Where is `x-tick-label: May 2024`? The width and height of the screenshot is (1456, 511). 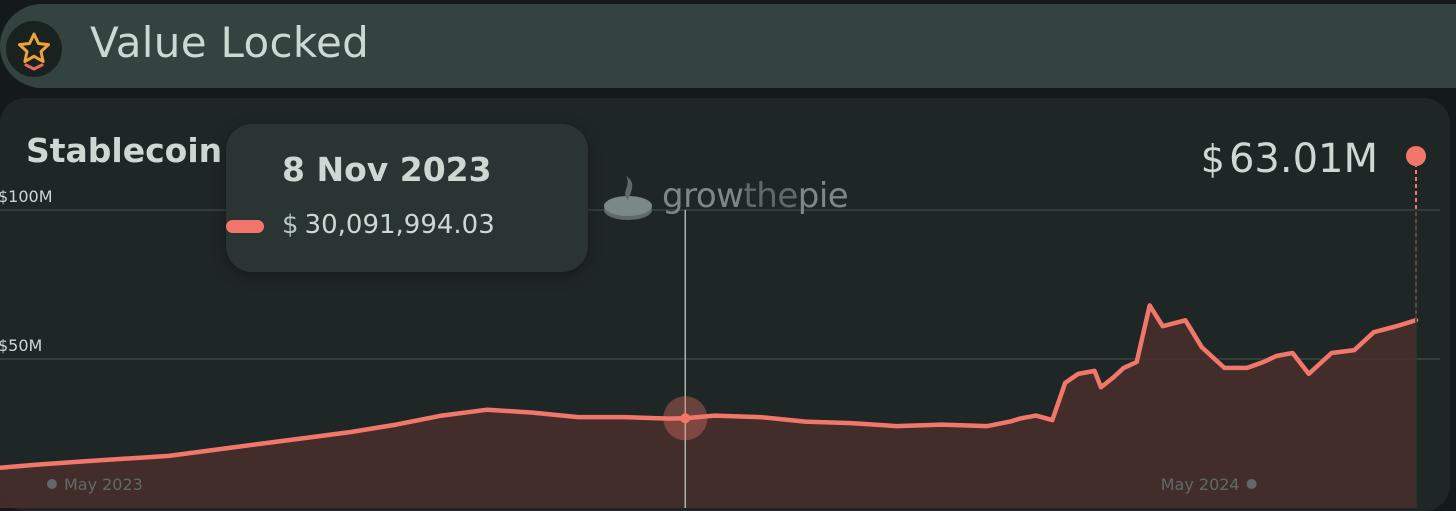 x-tick-label: May 2024 is located at coordinates (1200, 484).